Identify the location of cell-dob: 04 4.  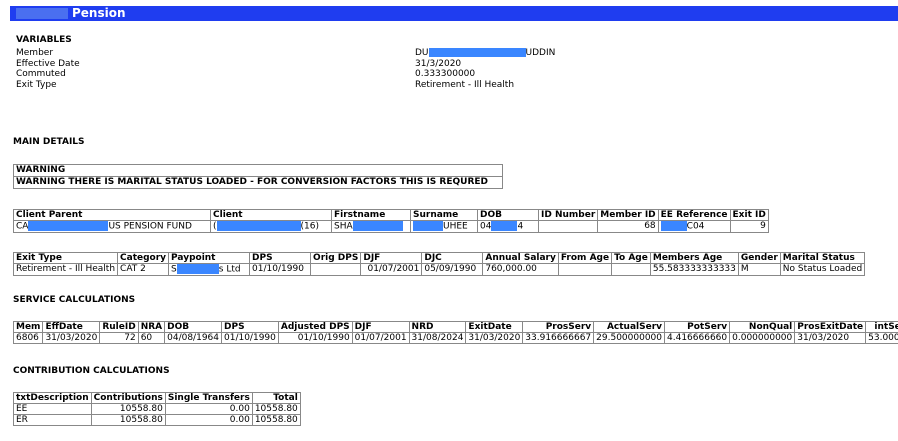
(508, 226).